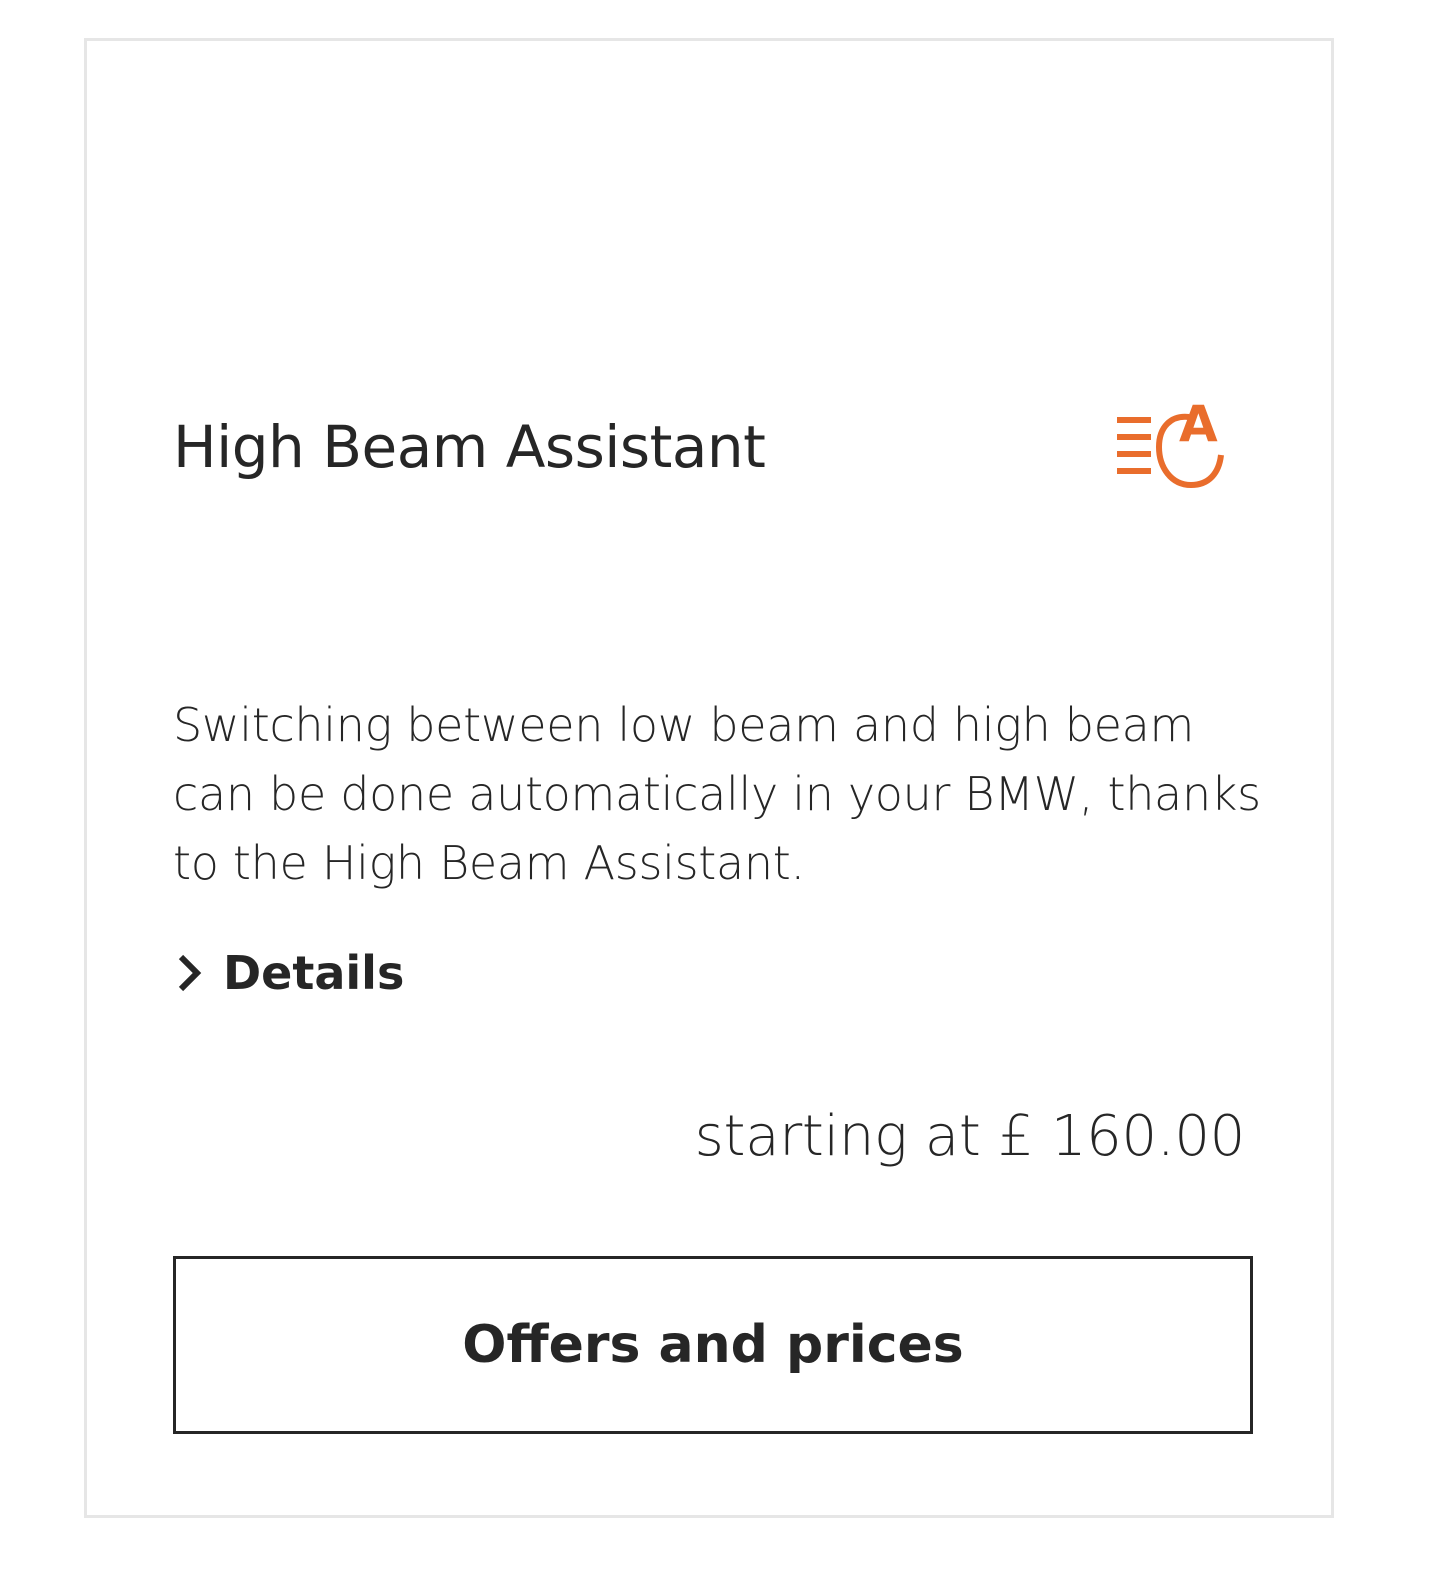  What do you see at coordinates (314, 973) in the screenshot?
I see `details-label: Details` at bounding box center [314, 973].